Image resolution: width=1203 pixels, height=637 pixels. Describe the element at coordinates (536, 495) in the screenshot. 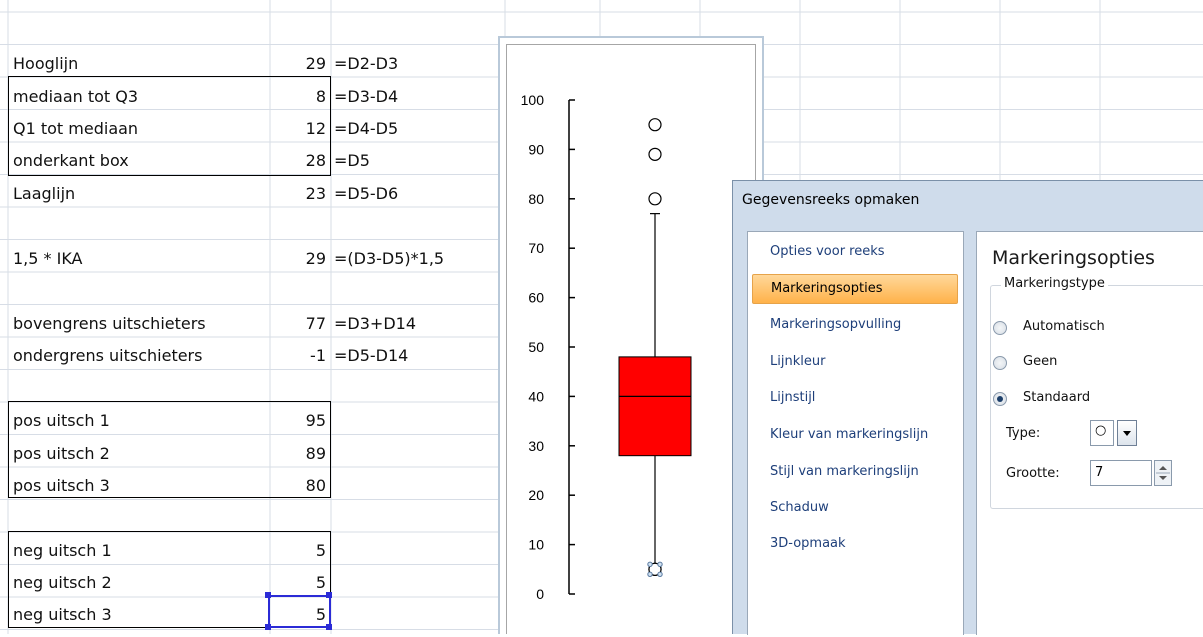

I see `y-tick-label: 20` at that location.